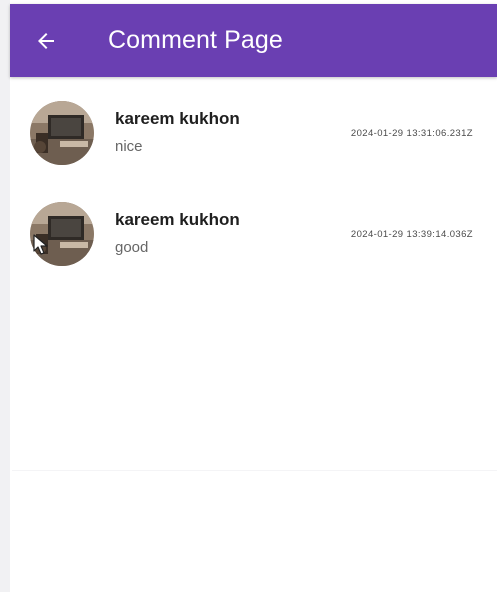 Image resolution: width=497 pixels, height=592 pixels. I want to click on mouse-cursor-icon, so click(40, 244).